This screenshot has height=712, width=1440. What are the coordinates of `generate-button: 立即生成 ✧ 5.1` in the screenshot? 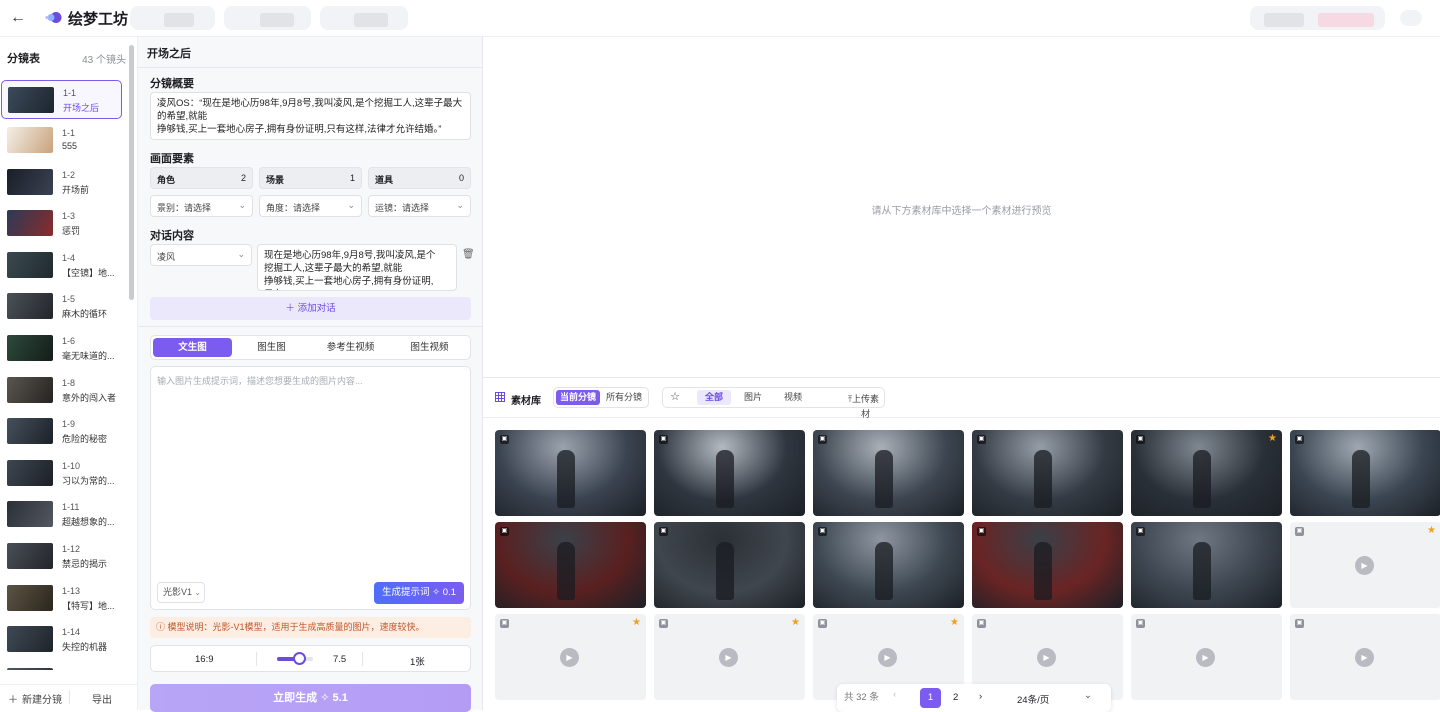 It's located at (310, 698).